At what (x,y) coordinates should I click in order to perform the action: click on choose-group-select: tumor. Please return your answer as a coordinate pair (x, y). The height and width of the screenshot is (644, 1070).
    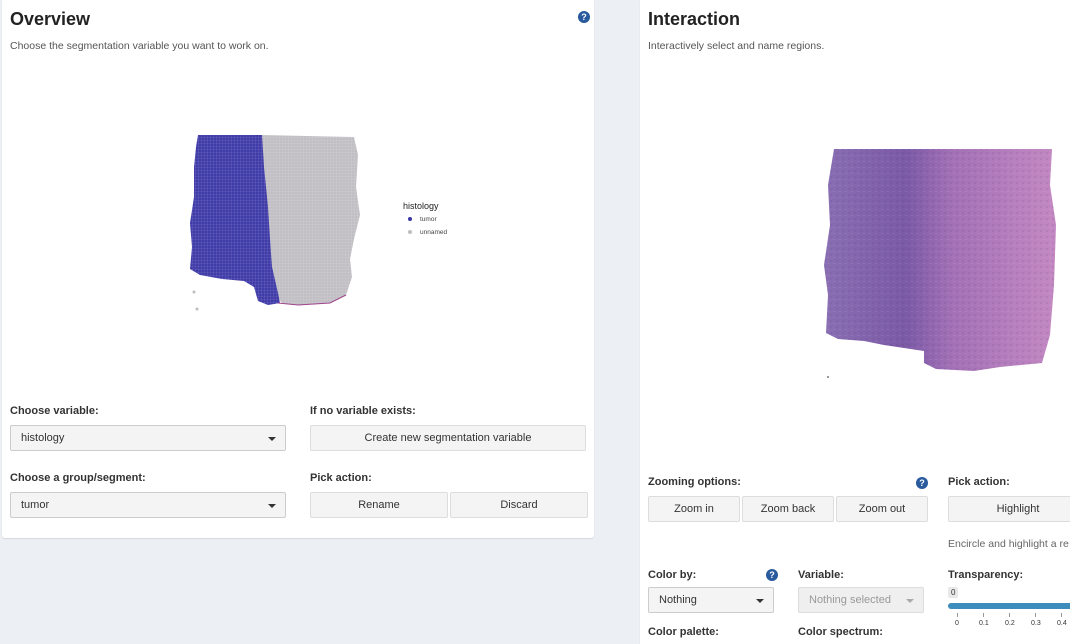
    Looking at the image, I should click on (148, 505).